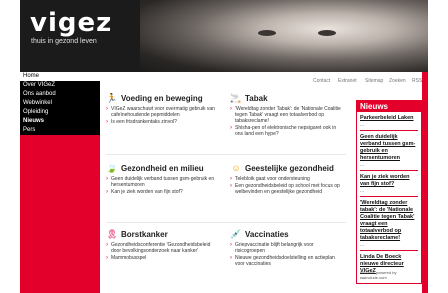  I want to click on util-link-contact: Contact, so click(321, 81).